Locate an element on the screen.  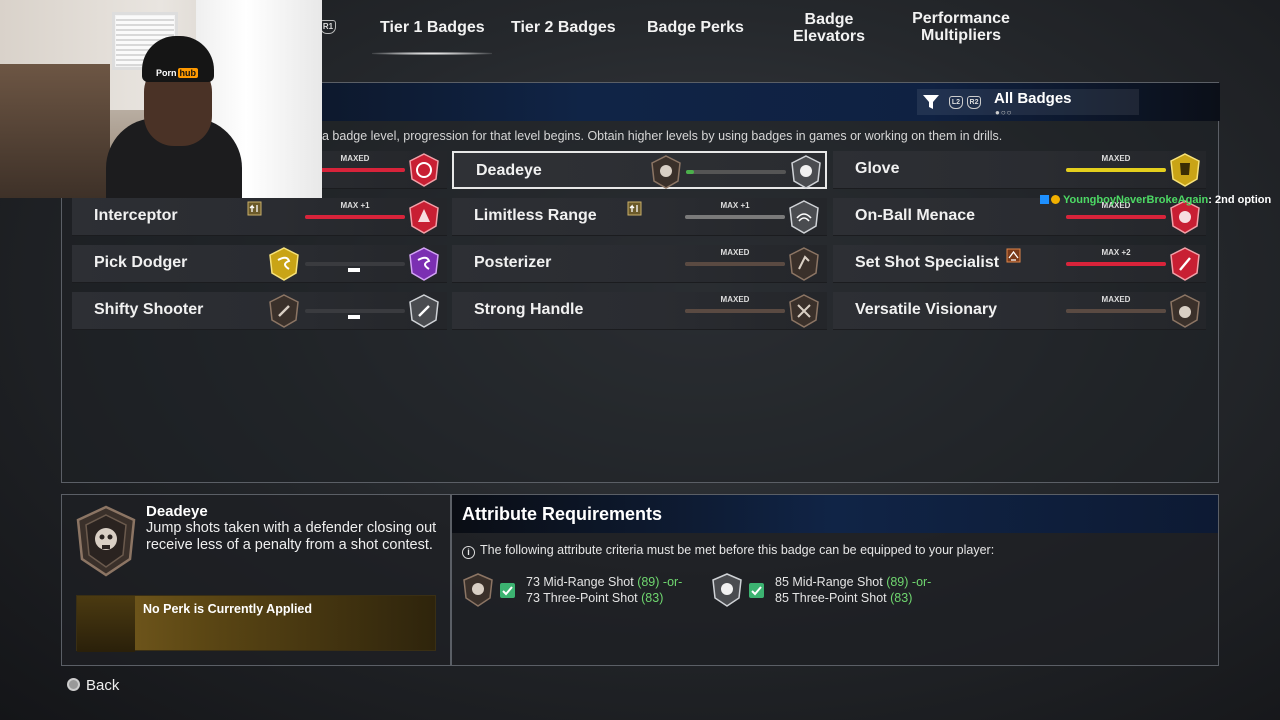
badge-name: Versatile Visionary is located at coordinates (926, 309).